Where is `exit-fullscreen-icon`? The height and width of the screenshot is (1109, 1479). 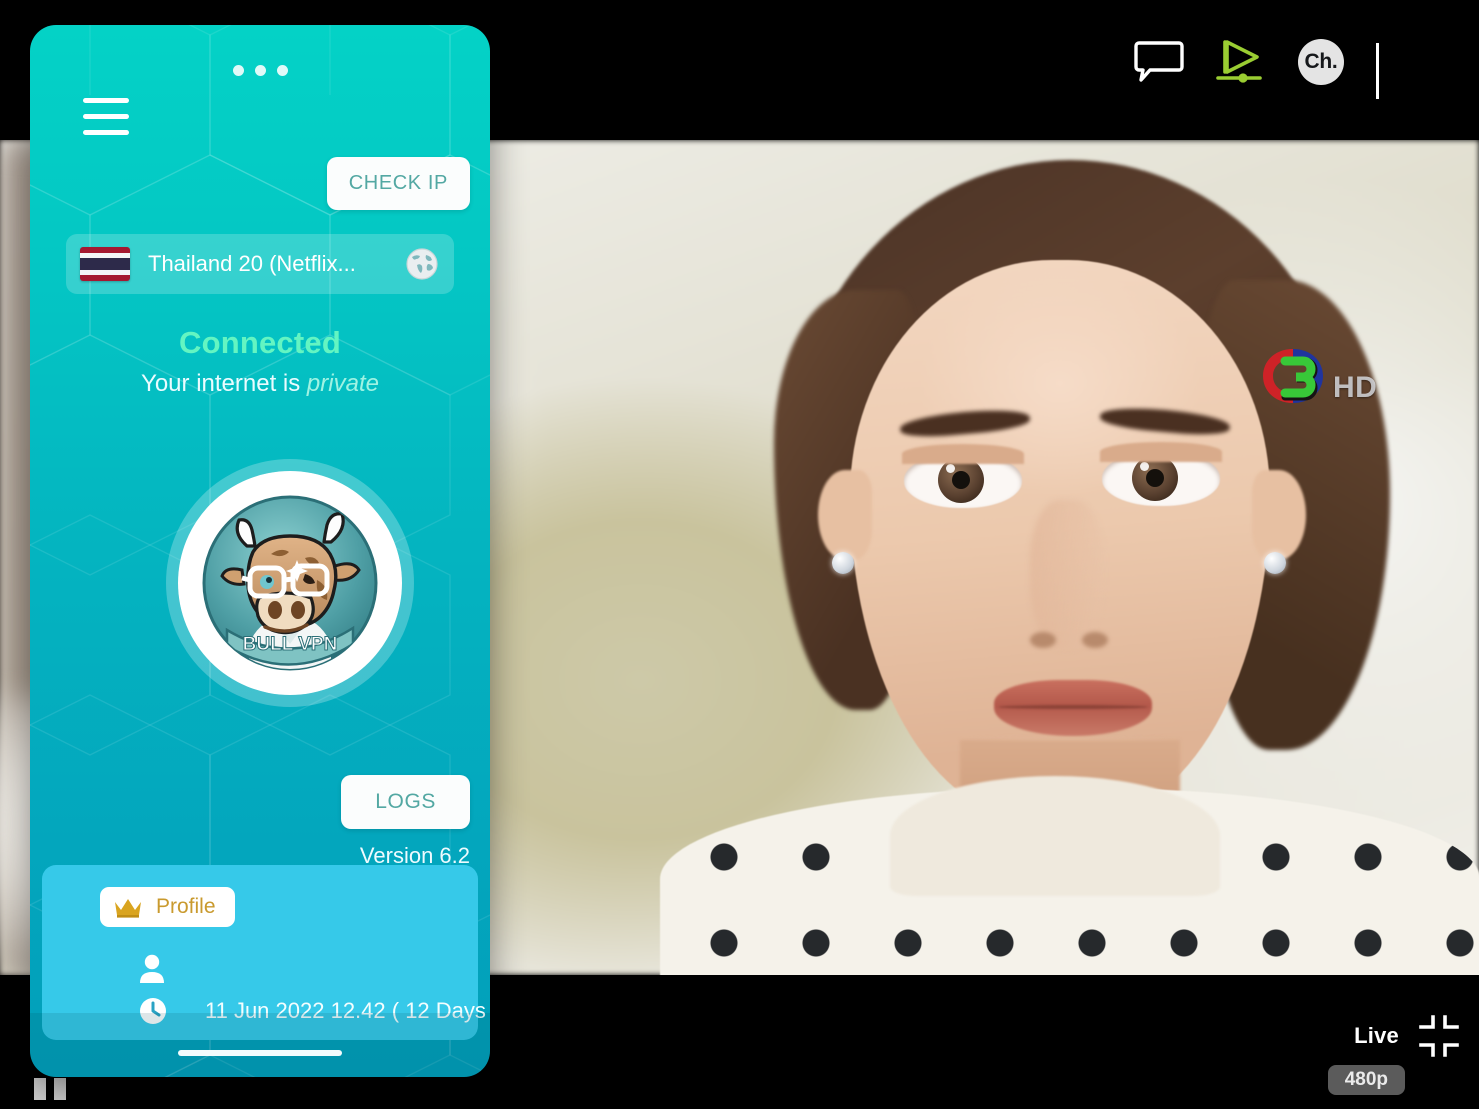
exit-fullscreen-icon is located at coordinates (1439, 1036).